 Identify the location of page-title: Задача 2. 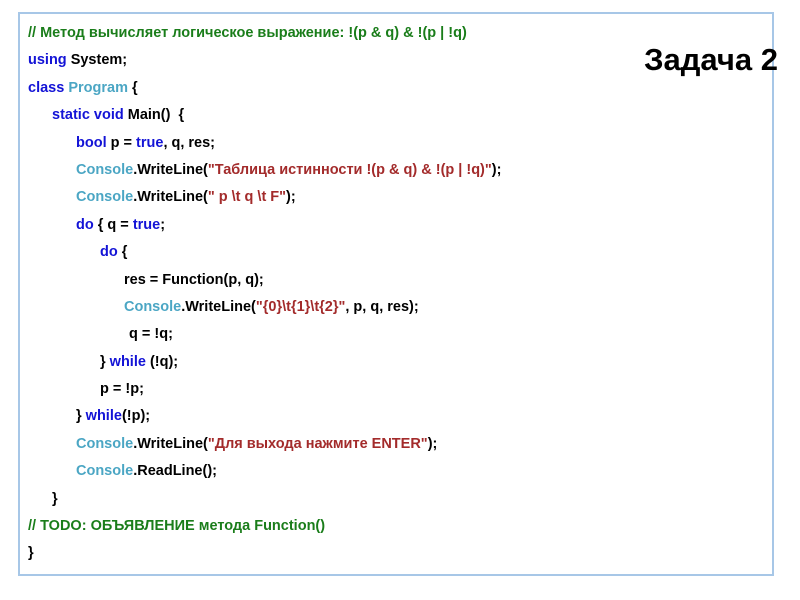
(711, 59).